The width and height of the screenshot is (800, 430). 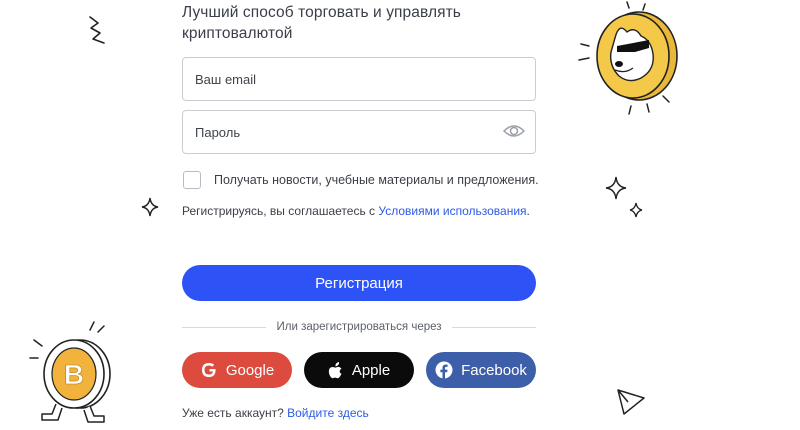 What do you see at coordinates (235, 413) in the screenshot?
I see `login-prompt-text: Уже есть аккаунт?` at bounding box center [235, 413].